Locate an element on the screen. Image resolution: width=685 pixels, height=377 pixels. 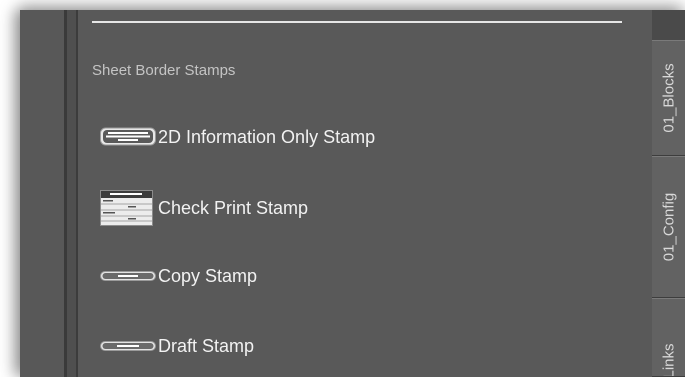
tool-item-draft-stamp: Draft Stamp is located at coordinates (177, 346).